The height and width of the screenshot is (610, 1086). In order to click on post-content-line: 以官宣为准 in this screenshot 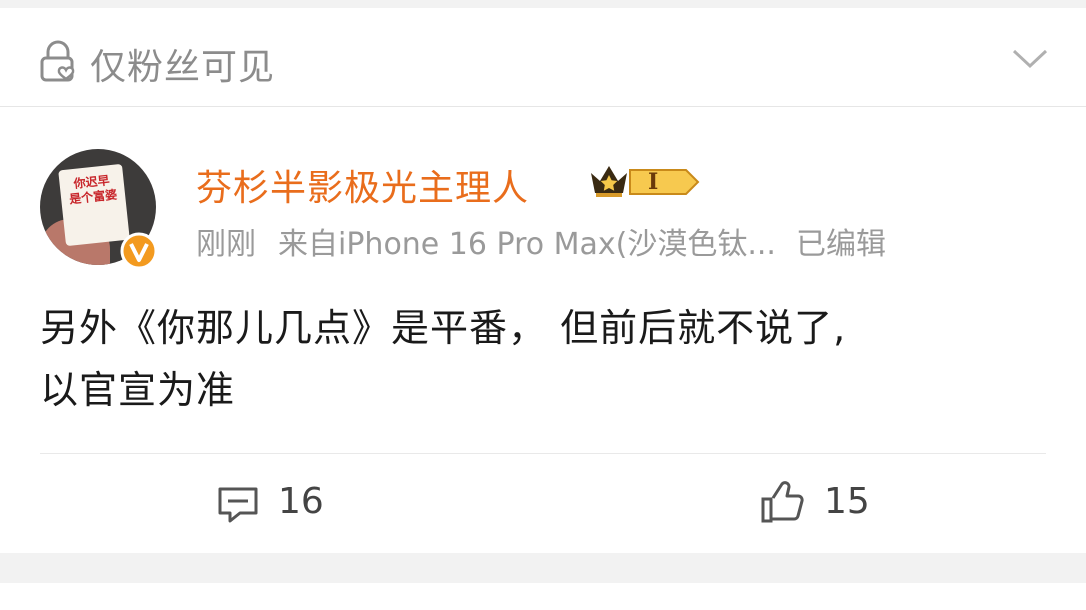, I will do `click(138, 390)`.